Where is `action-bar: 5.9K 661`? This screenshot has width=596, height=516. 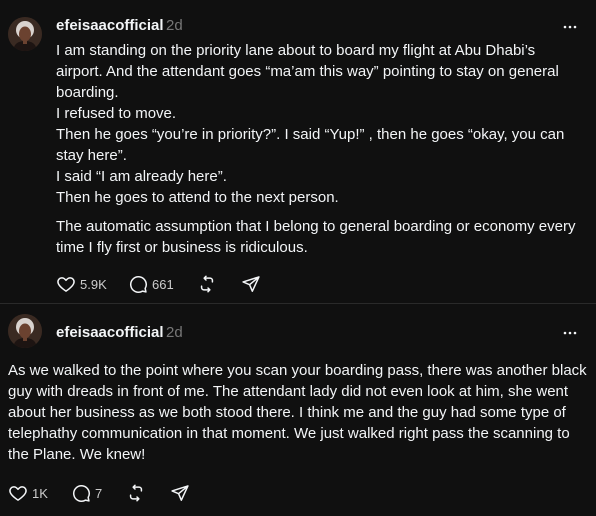
action-bar: 5.9K 661 is located at coordinates (176, 284).